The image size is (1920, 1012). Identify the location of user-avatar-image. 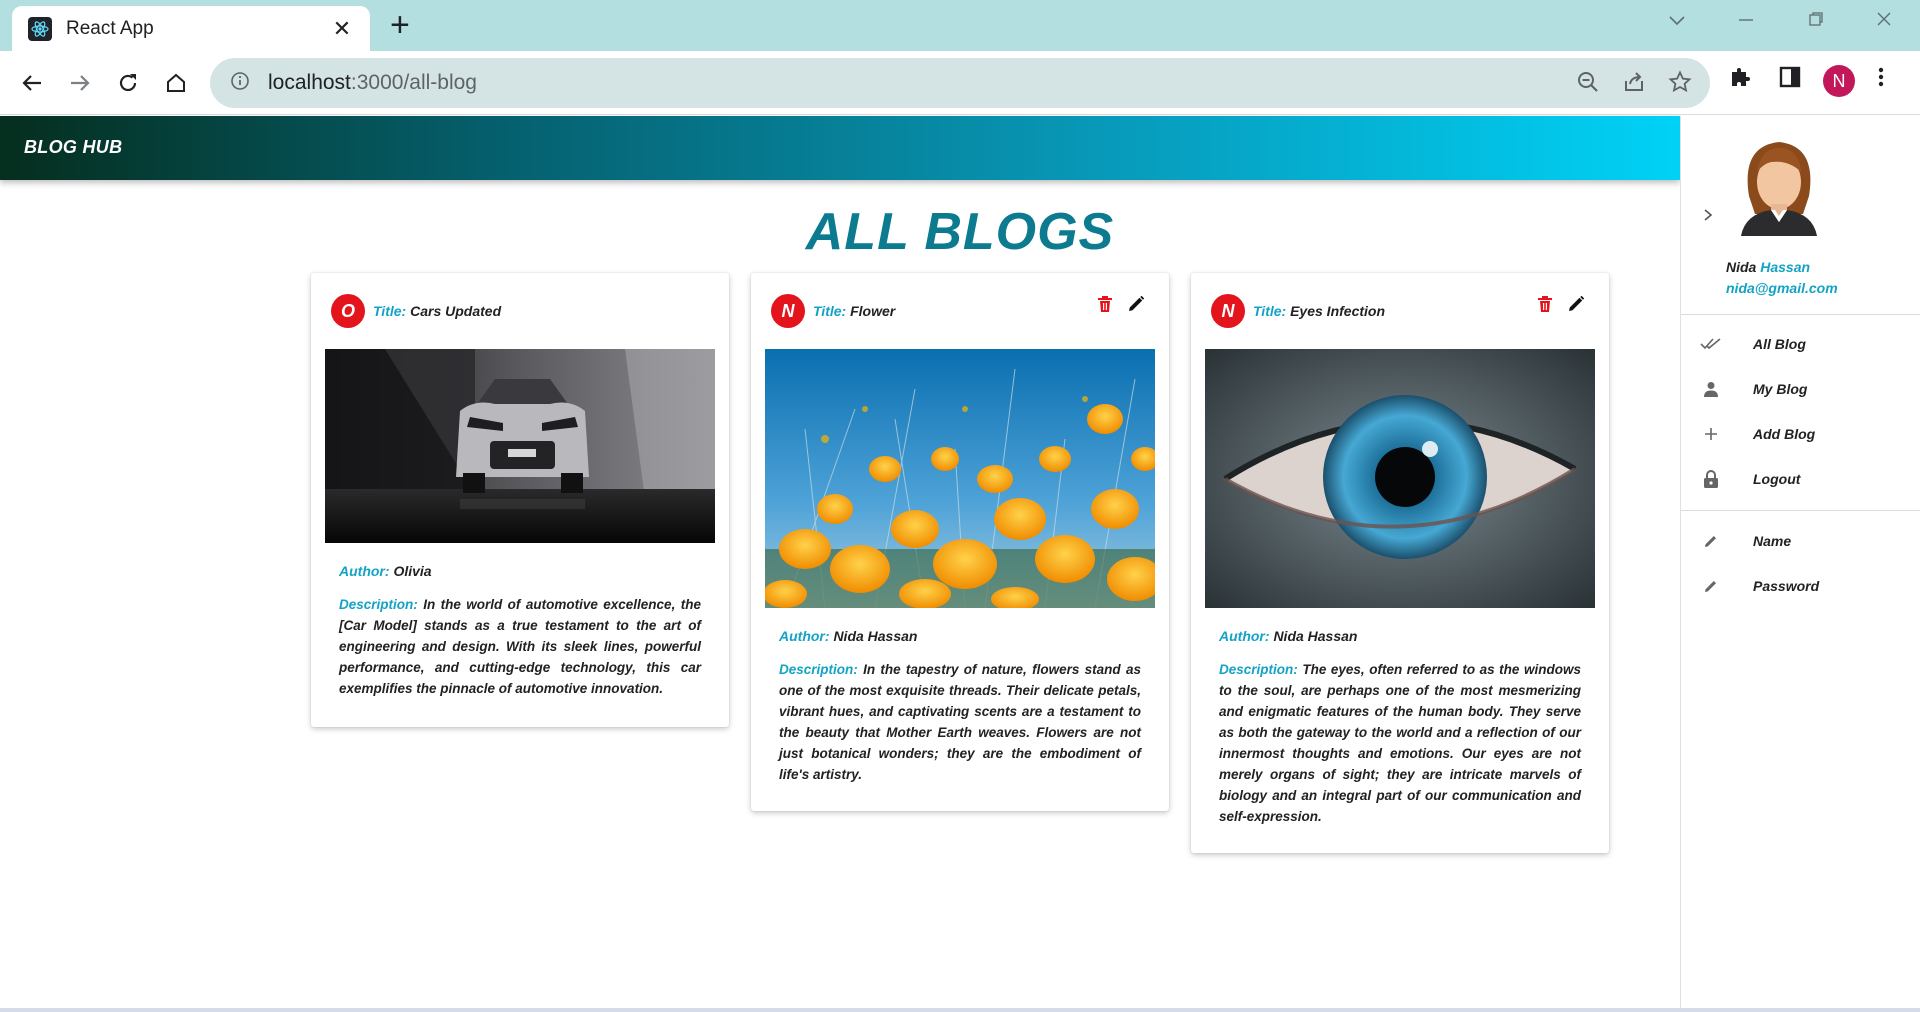
(1779, 186).